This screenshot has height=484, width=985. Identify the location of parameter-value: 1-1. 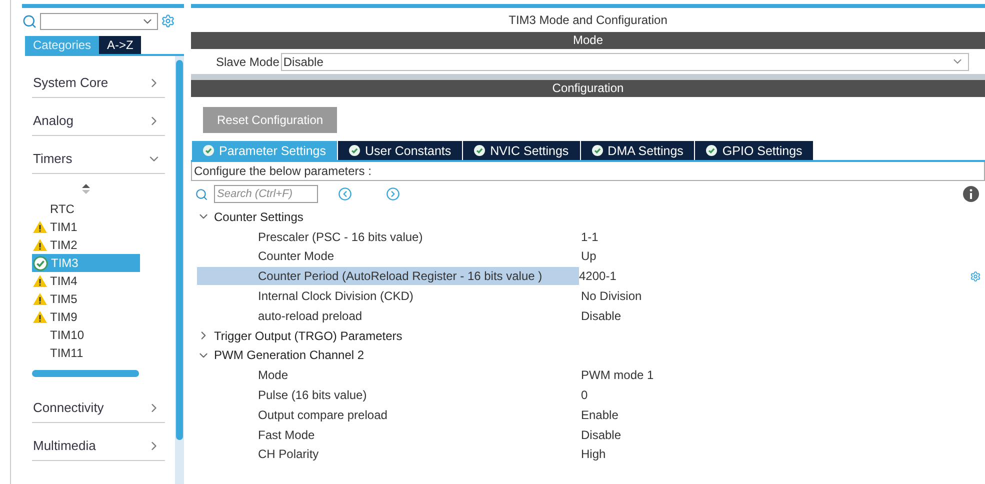
(782, 237).